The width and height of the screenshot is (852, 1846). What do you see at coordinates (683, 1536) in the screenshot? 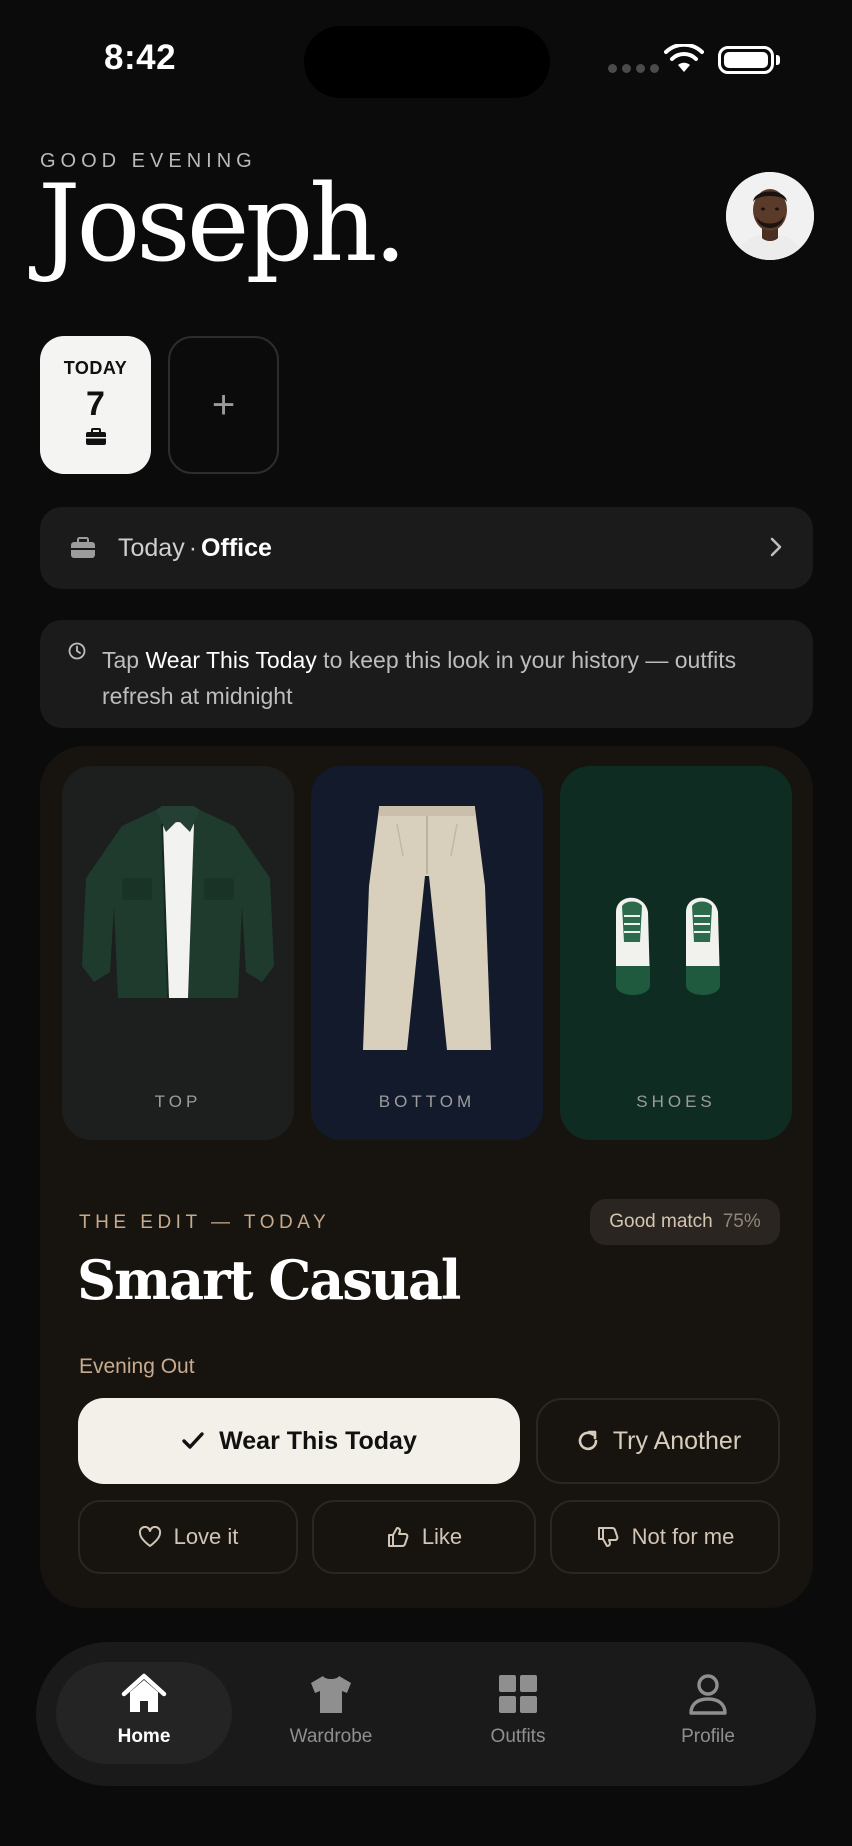
I see `dislike-label: Not for me` at bounding box center [683, 1536].